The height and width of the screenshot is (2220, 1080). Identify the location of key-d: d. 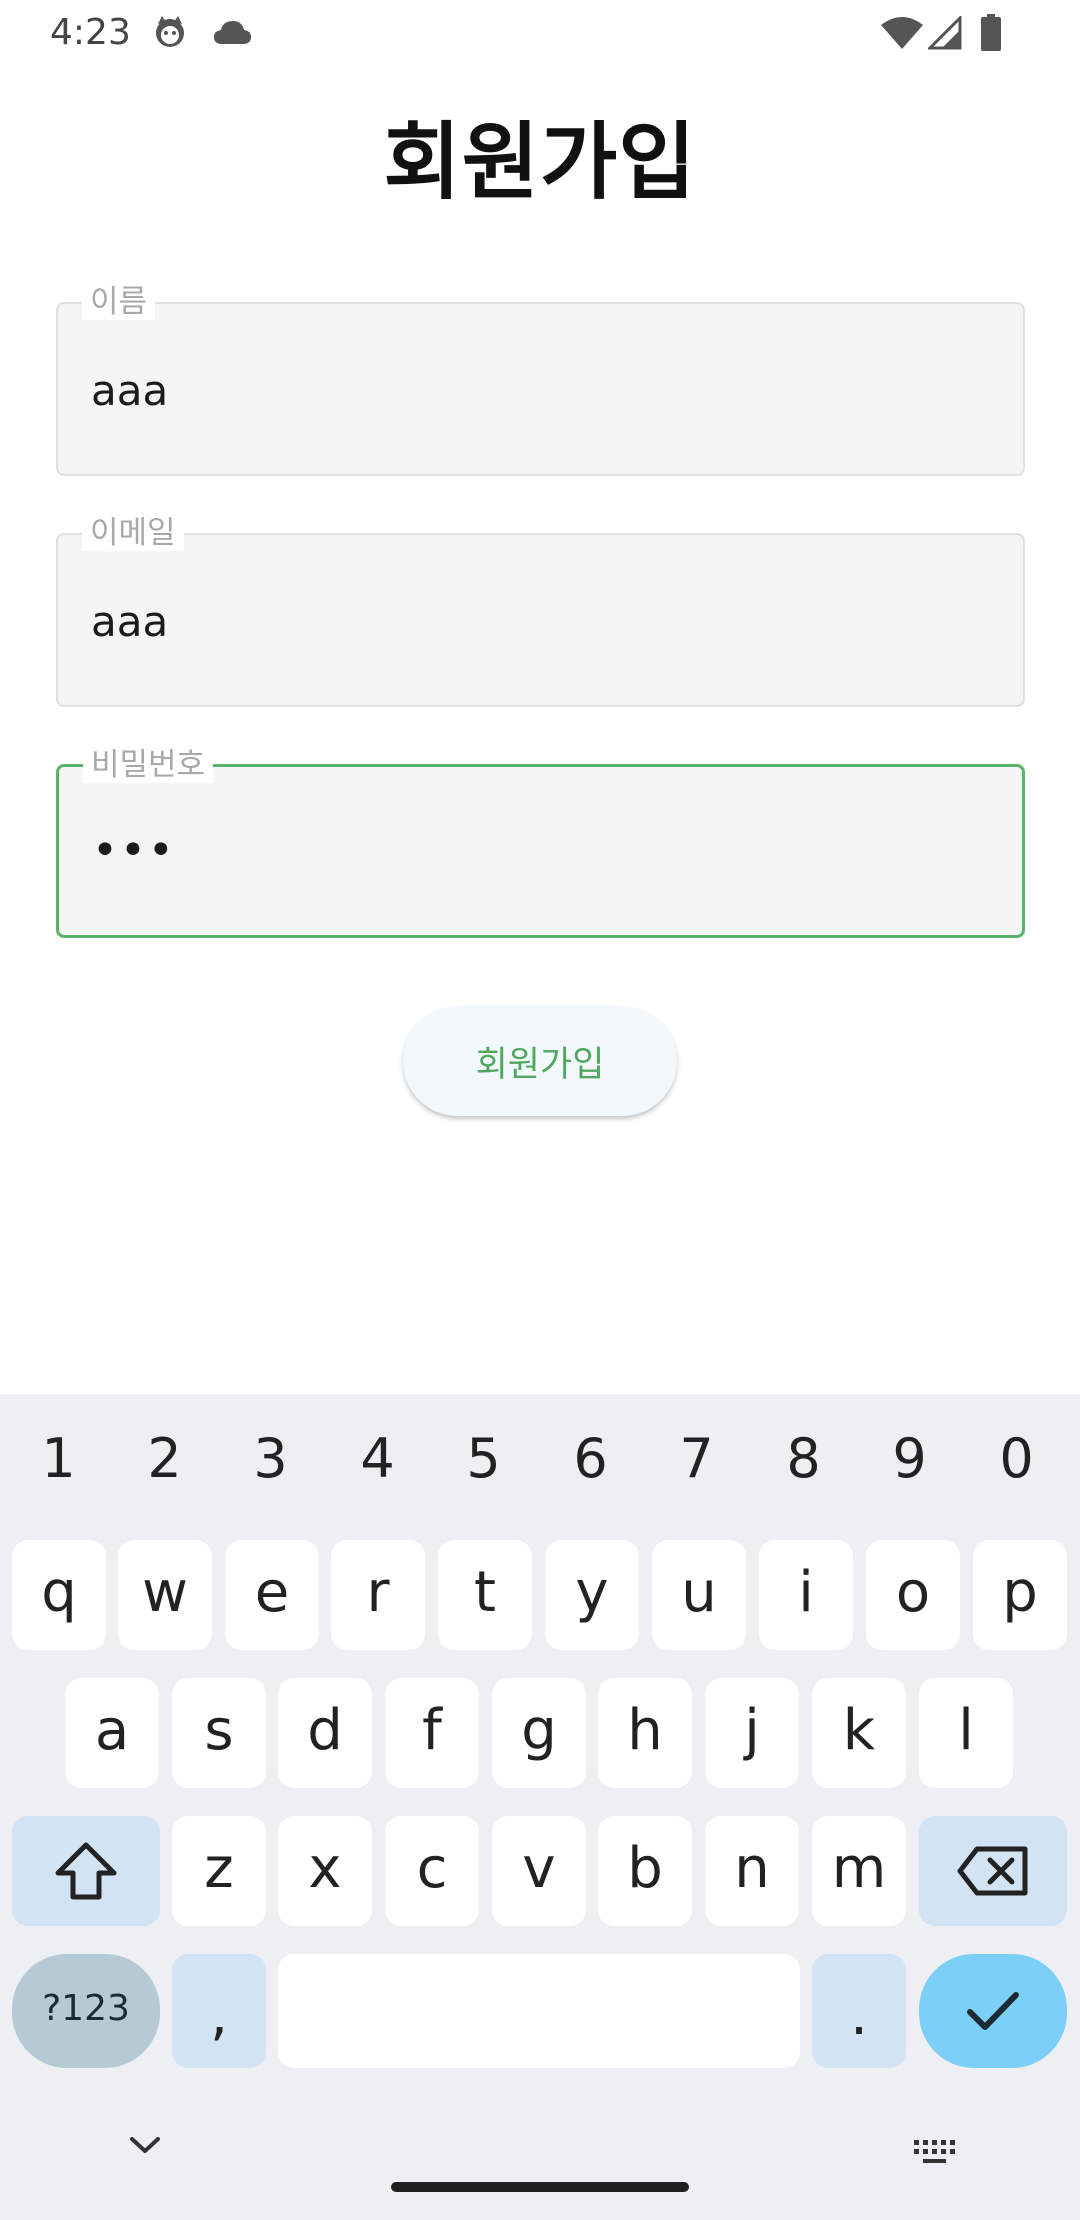
(325, 1733).